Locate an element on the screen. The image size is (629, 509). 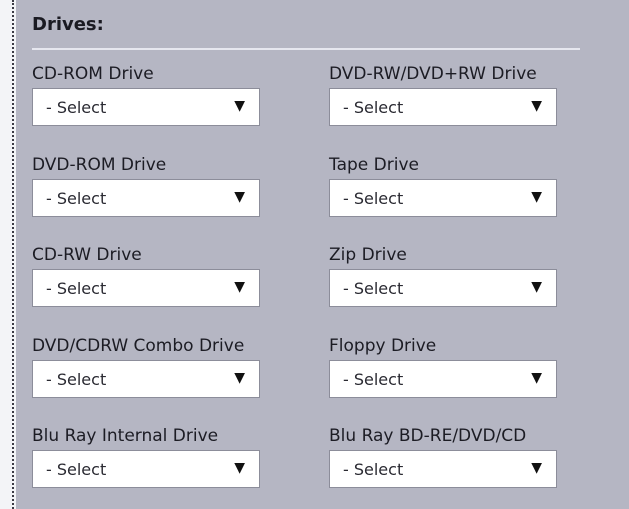
dvd-rw-drive-select: - Select ▼ is located at coordinates (443, 107).